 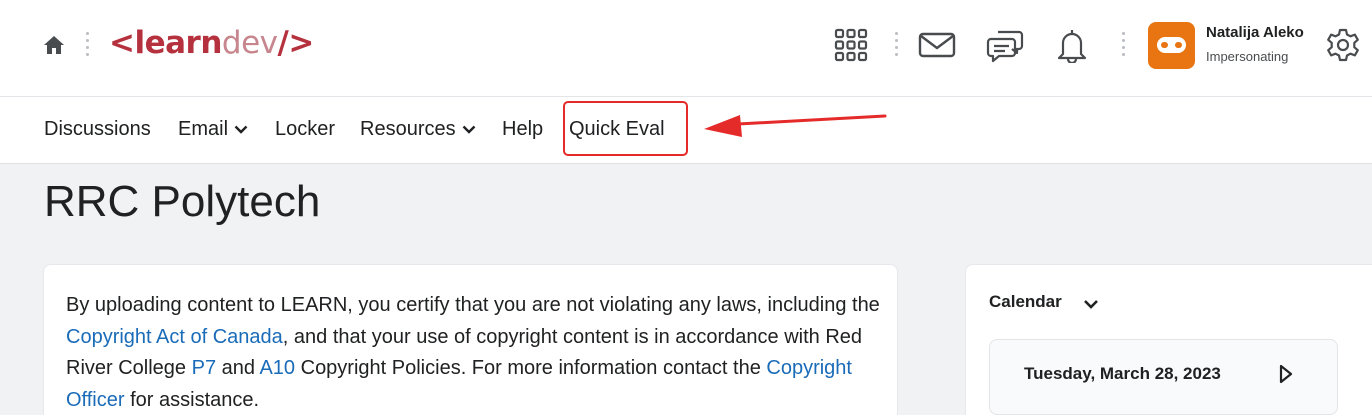 I want to click on nav-label: Email, so click(x=203, y=129).